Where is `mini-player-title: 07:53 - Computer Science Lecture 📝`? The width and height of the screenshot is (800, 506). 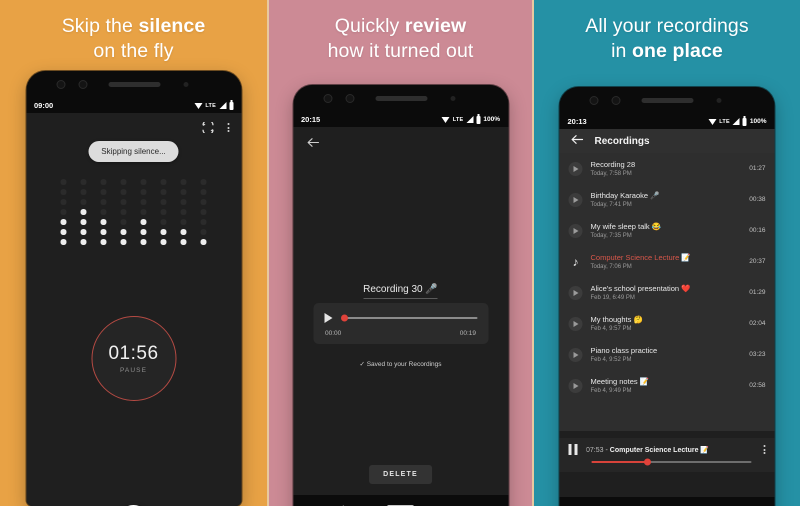
mini-player-title: 07:53 - Computer Science Lecture 📝 is located at coordinates (670, 450).